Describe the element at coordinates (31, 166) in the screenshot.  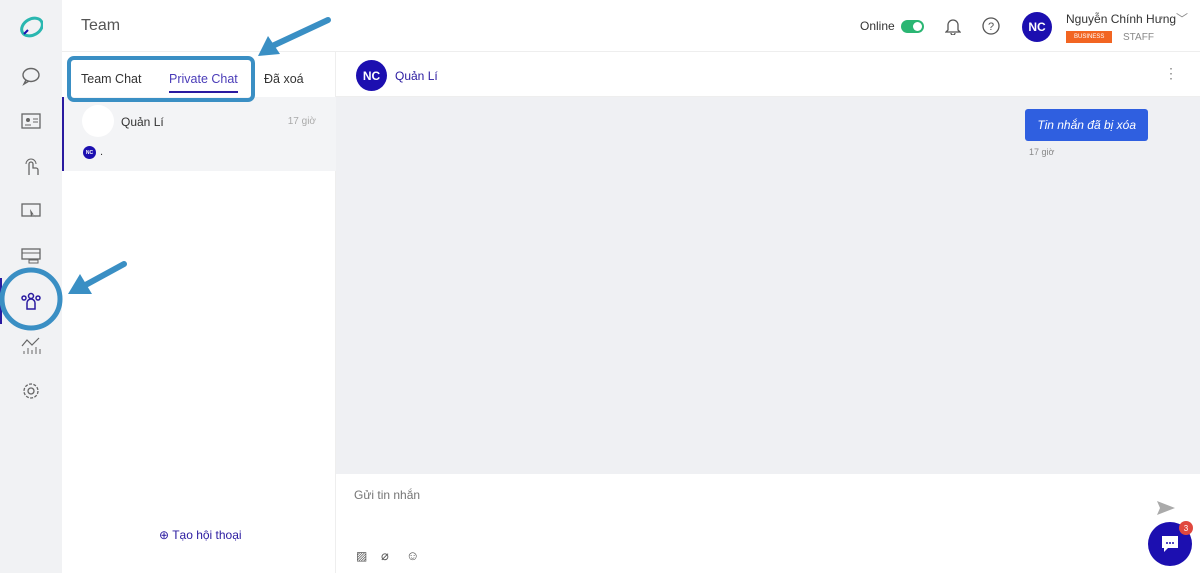
I see `touch-icon` at that location.